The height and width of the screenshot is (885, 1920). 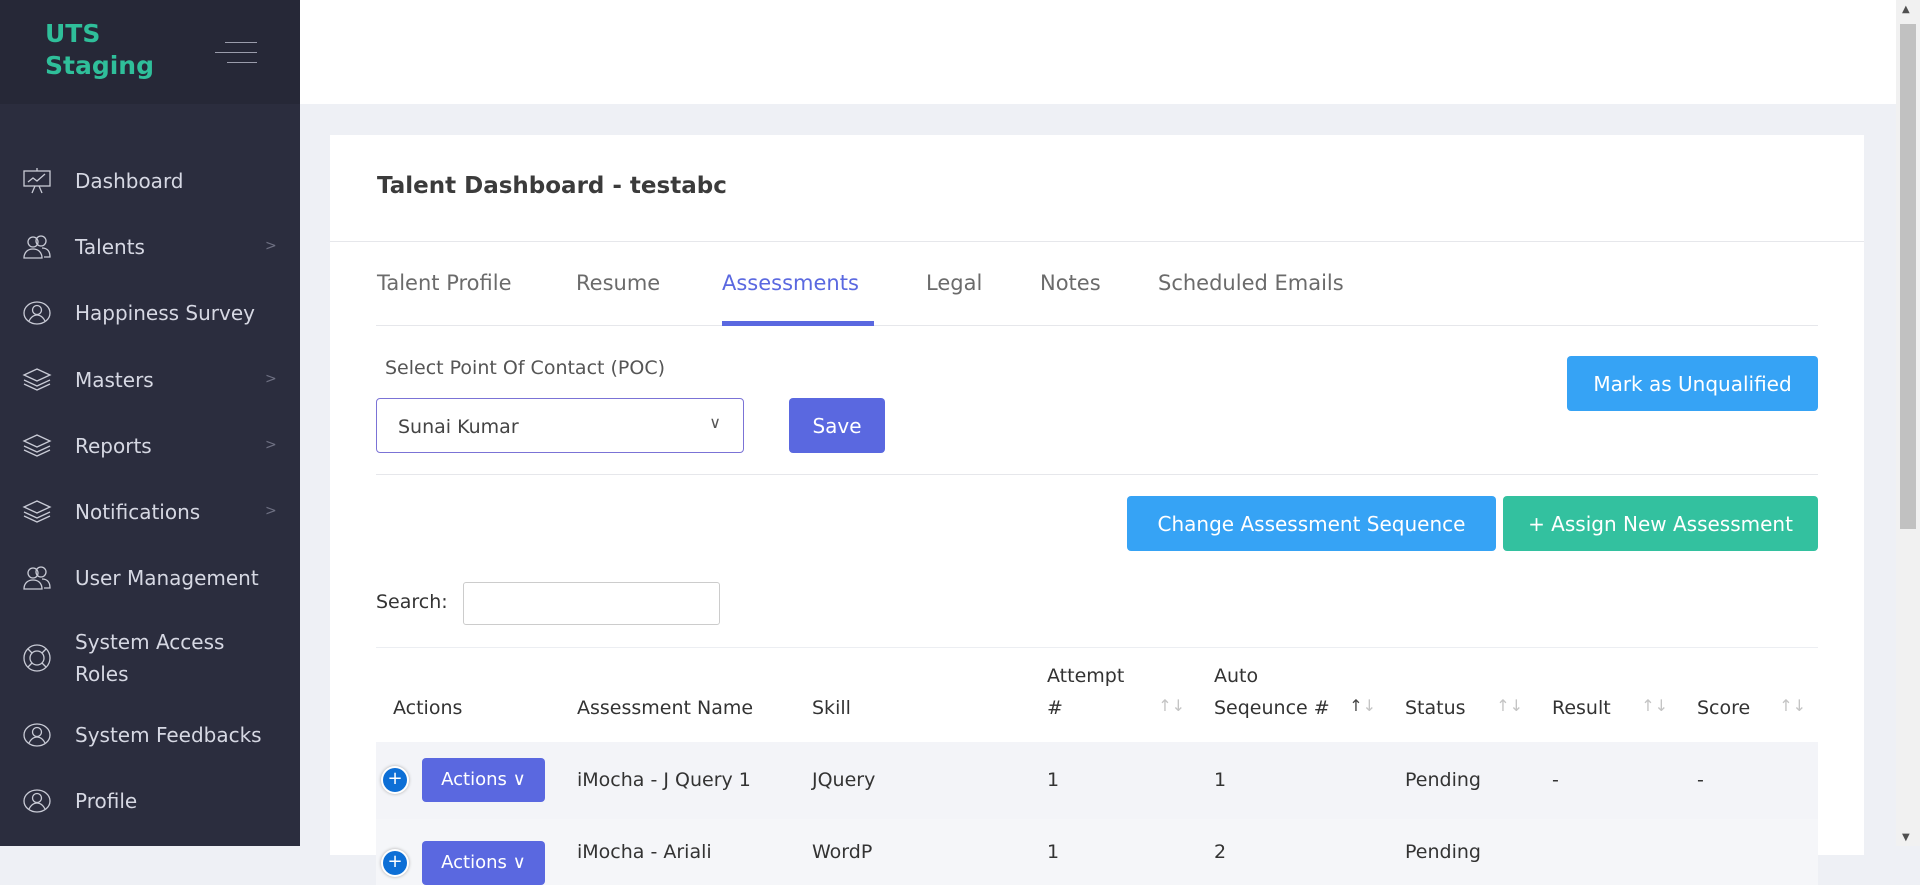 What do you see at coordinates (129, 181) in the screenshot?
I see `sidebar-item-label: Dashboard` at bounding box center [129, 181].